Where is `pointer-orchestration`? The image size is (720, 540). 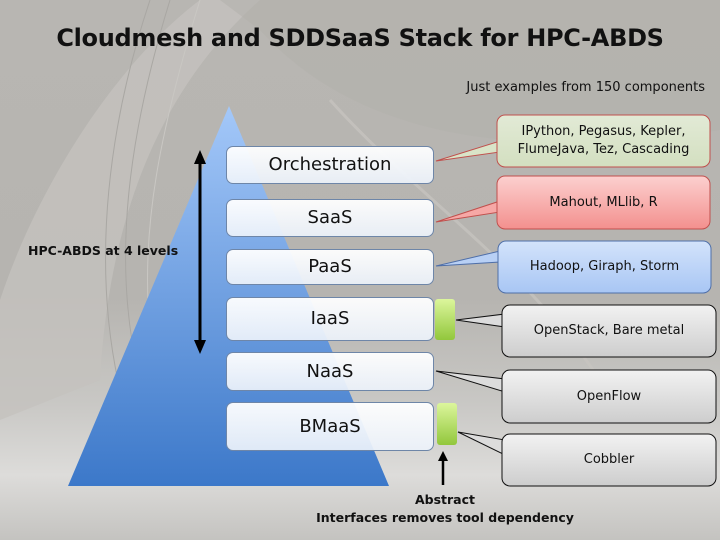 pointer-orchestration is located at coordinates (468, 151).